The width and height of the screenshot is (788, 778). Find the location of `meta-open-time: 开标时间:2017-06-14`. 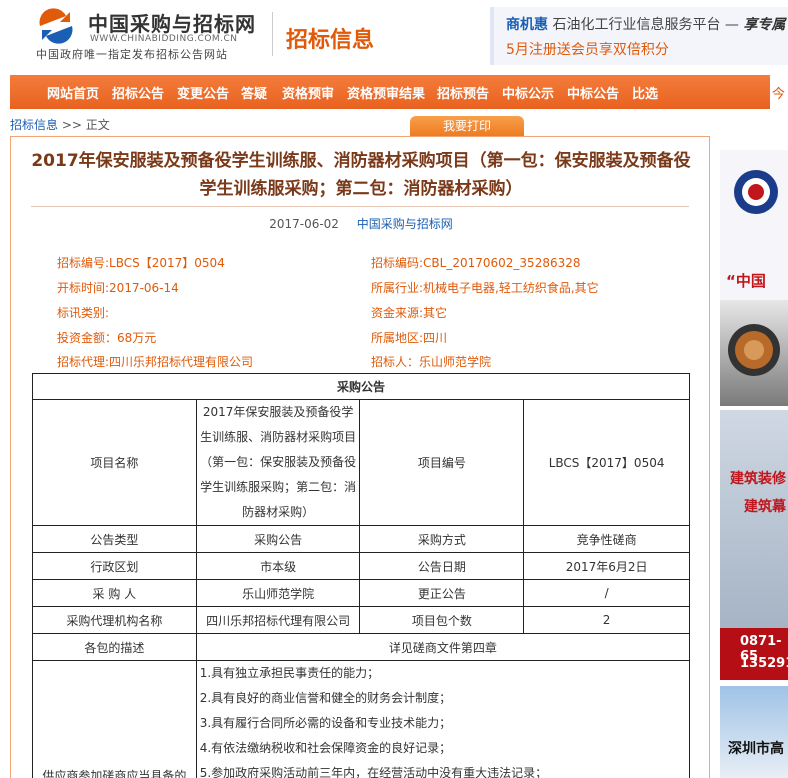

meta-open-time: 开标时间:2017-06-14 is located at coordinates (118, 288).